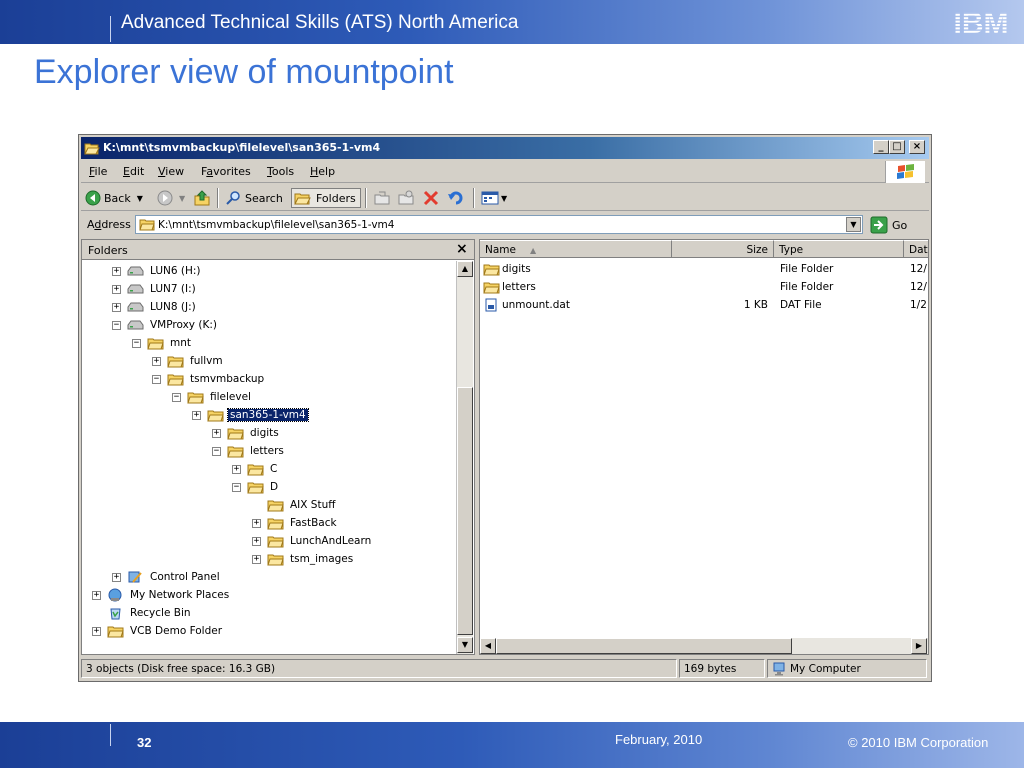 The width and height of the screenshot is (1024, 768). Describe the element at coordinates (264, 433) in the screenshot. I see `tree-item-label: digits` at that location.